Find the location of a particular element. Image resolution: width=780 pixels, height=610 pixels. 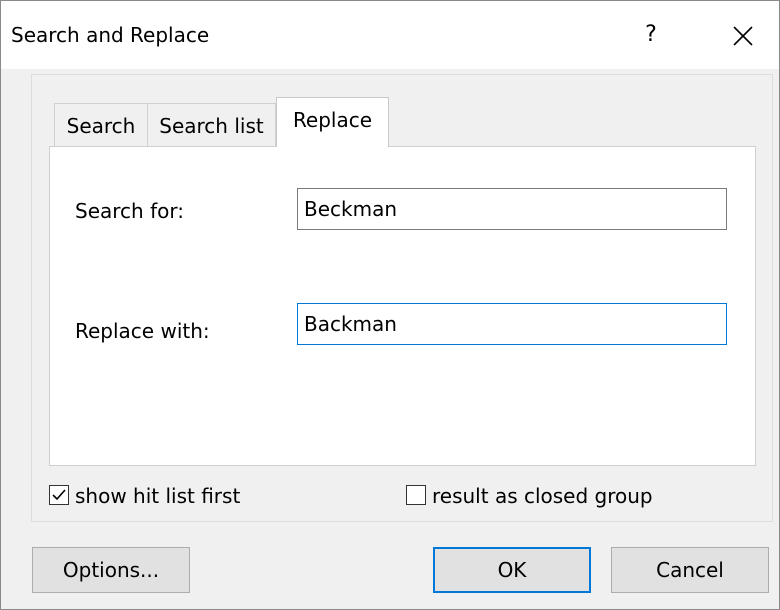

search-for-input is located at coordinates (512, 209).